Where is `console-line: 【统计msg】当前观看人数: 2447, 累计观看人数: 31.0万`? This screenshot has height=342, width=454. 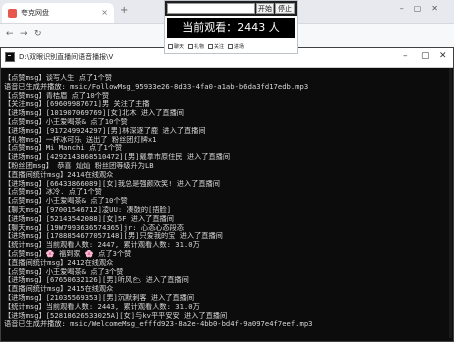 console-line: 【统计msg】当前观看人数: 2447, 累计观看人数: 31.0万 is located at coordinates (102, 245).